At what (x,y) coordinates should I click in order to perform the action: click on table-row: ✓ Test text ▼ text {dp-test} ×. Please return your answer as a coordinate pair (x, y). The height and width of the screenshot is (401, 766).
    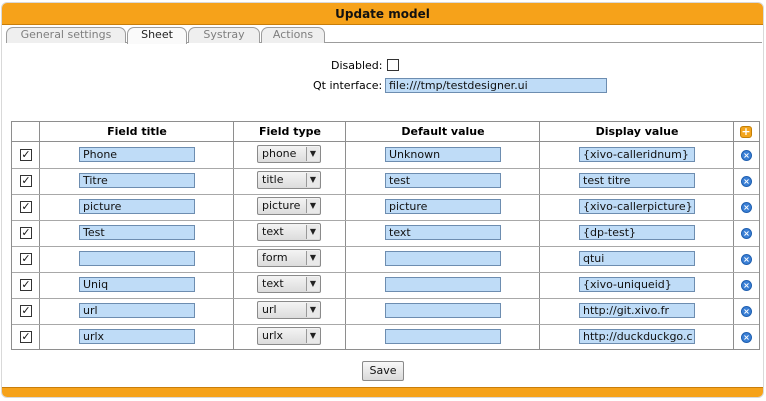
    Looking at the image, I should click on (385, 233).